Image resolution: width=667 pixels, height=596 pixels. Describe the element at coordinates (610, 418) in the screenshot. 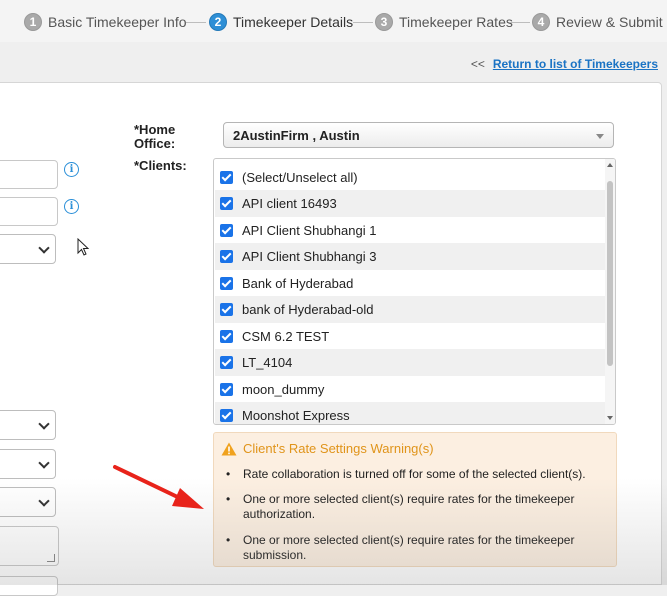

I see `scroll-down-icon` at that location.